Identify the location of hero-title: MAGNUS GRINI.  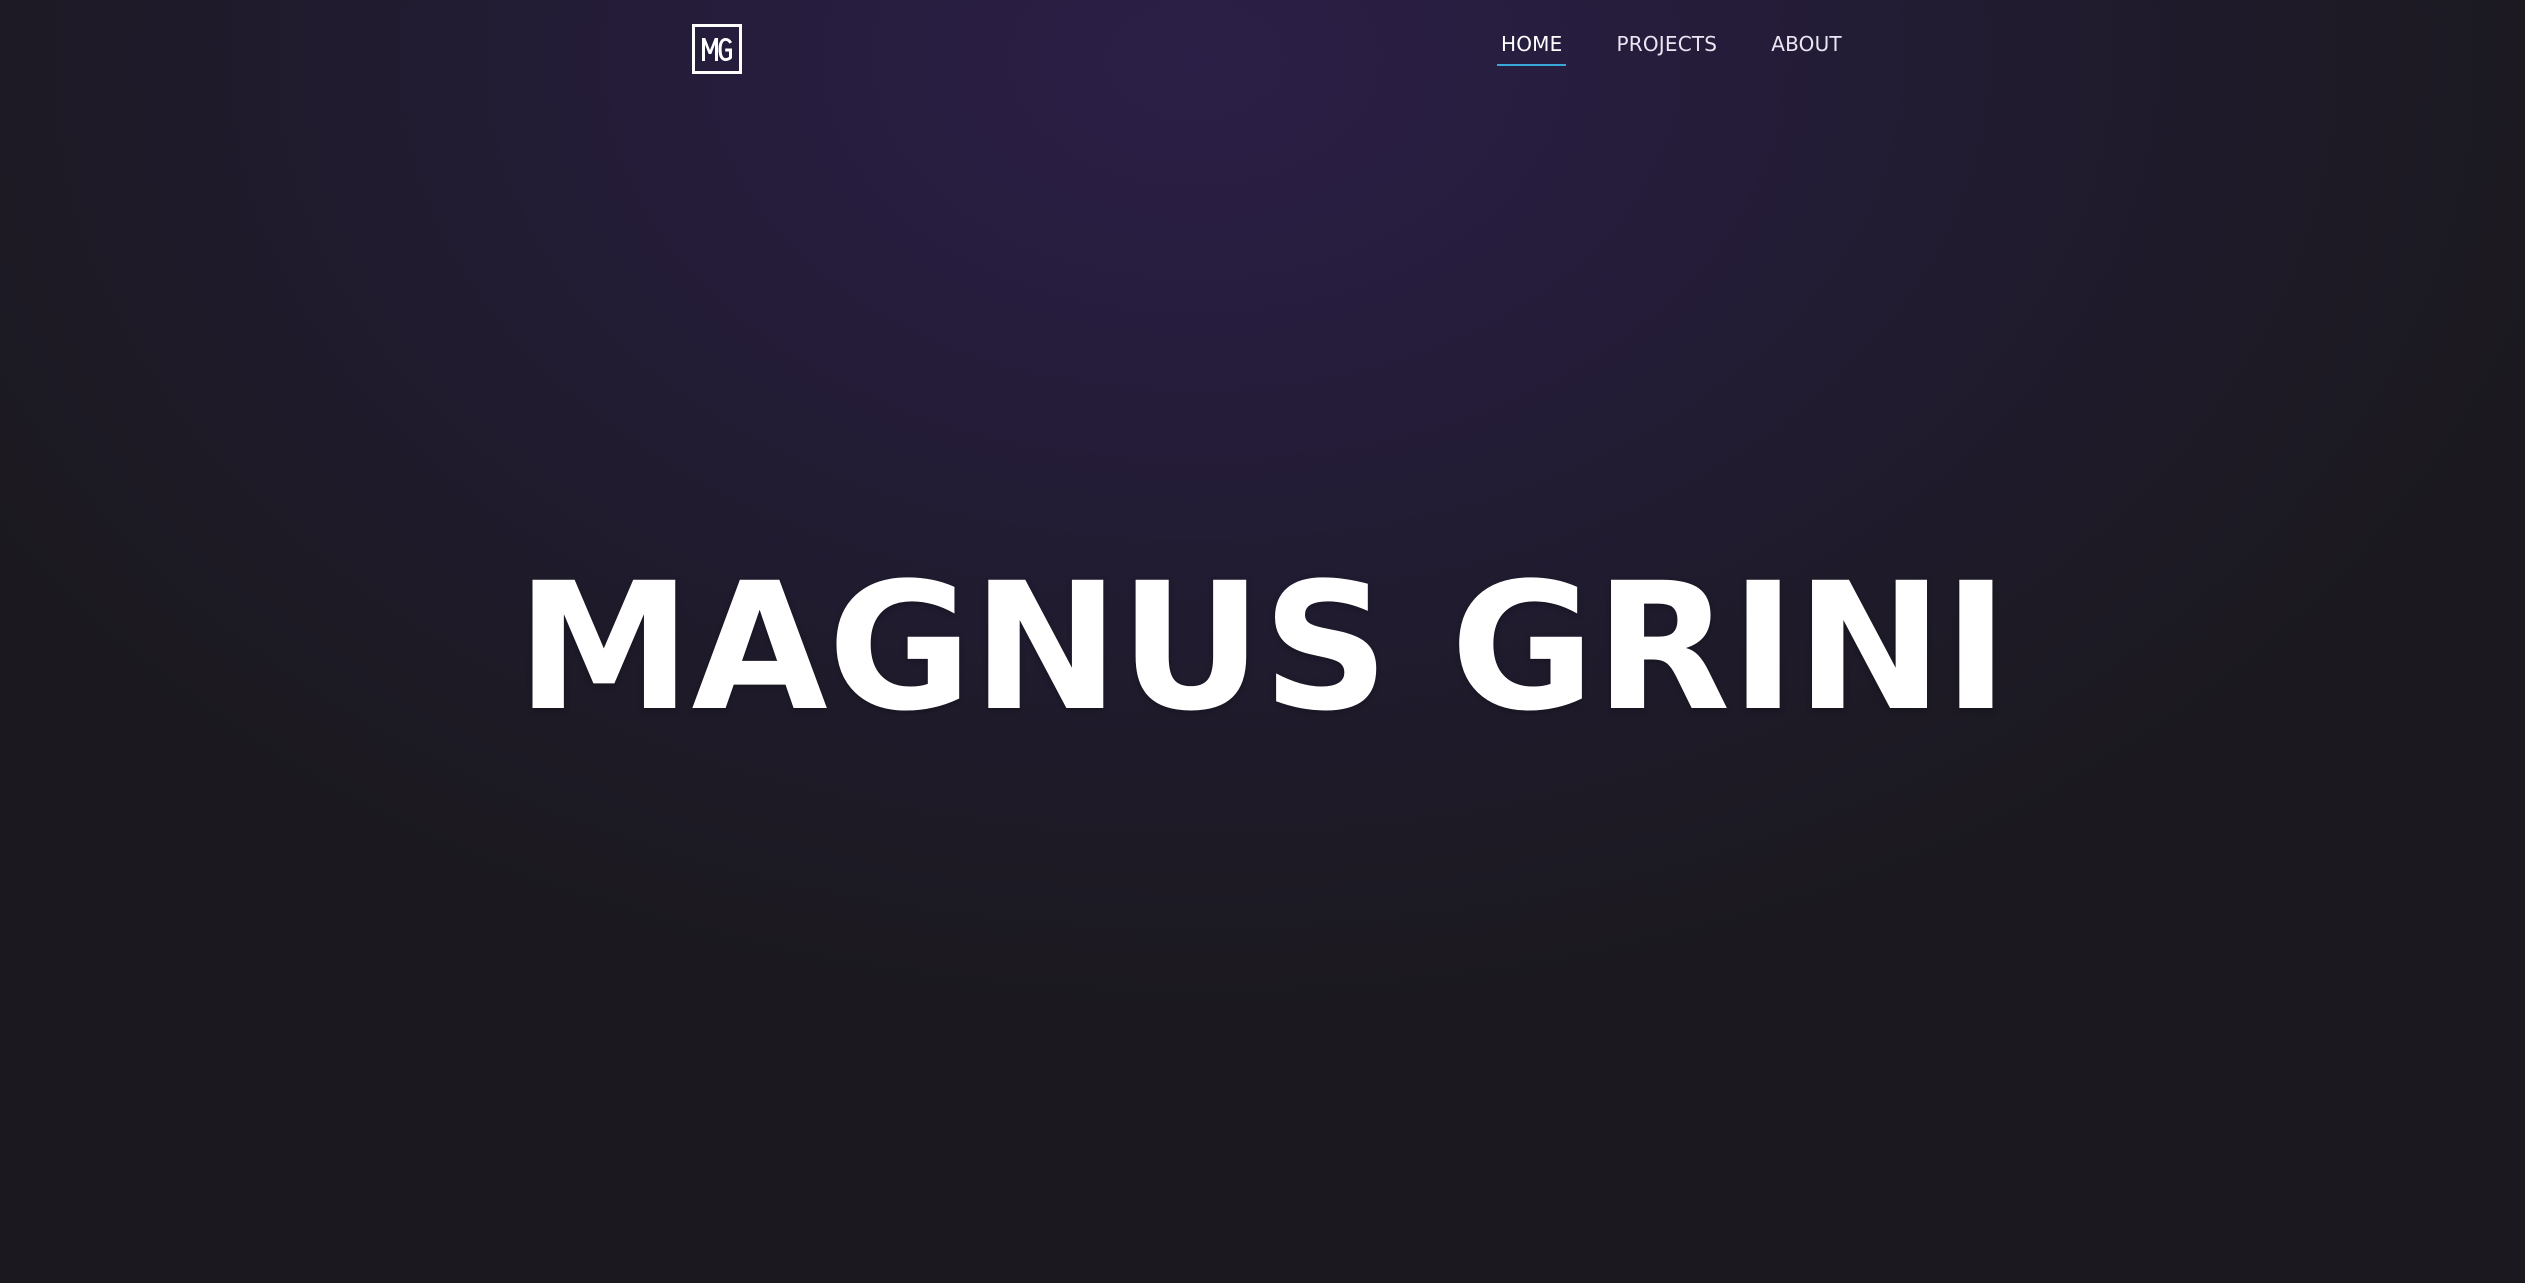
(1262, 647).